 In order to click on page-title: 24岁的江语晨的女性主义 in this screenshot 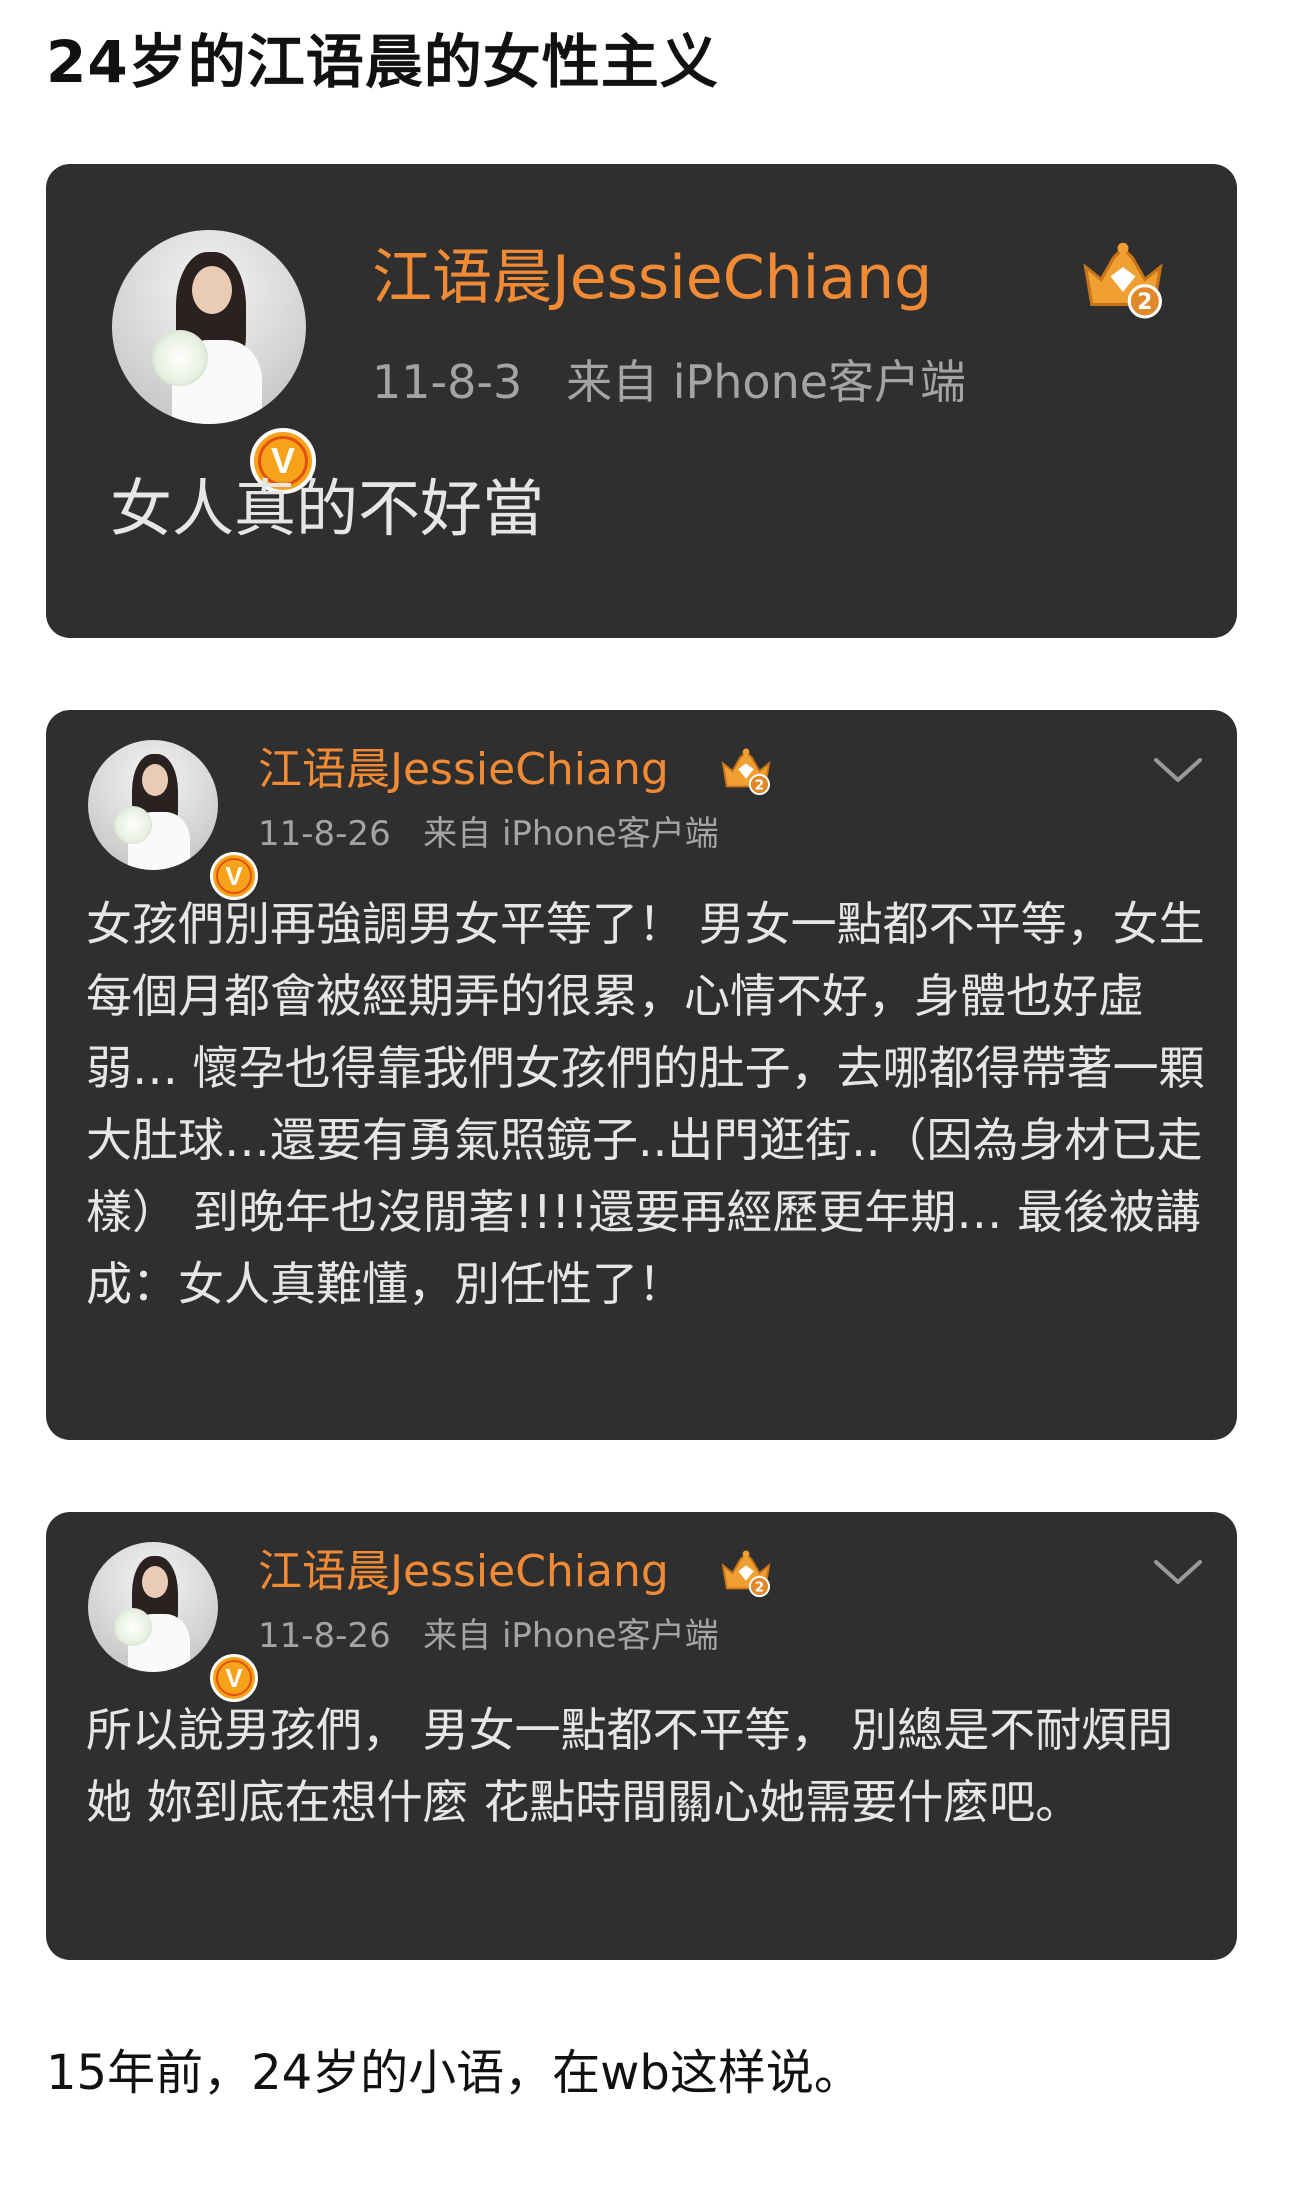, I will do `click(382, 62)`.